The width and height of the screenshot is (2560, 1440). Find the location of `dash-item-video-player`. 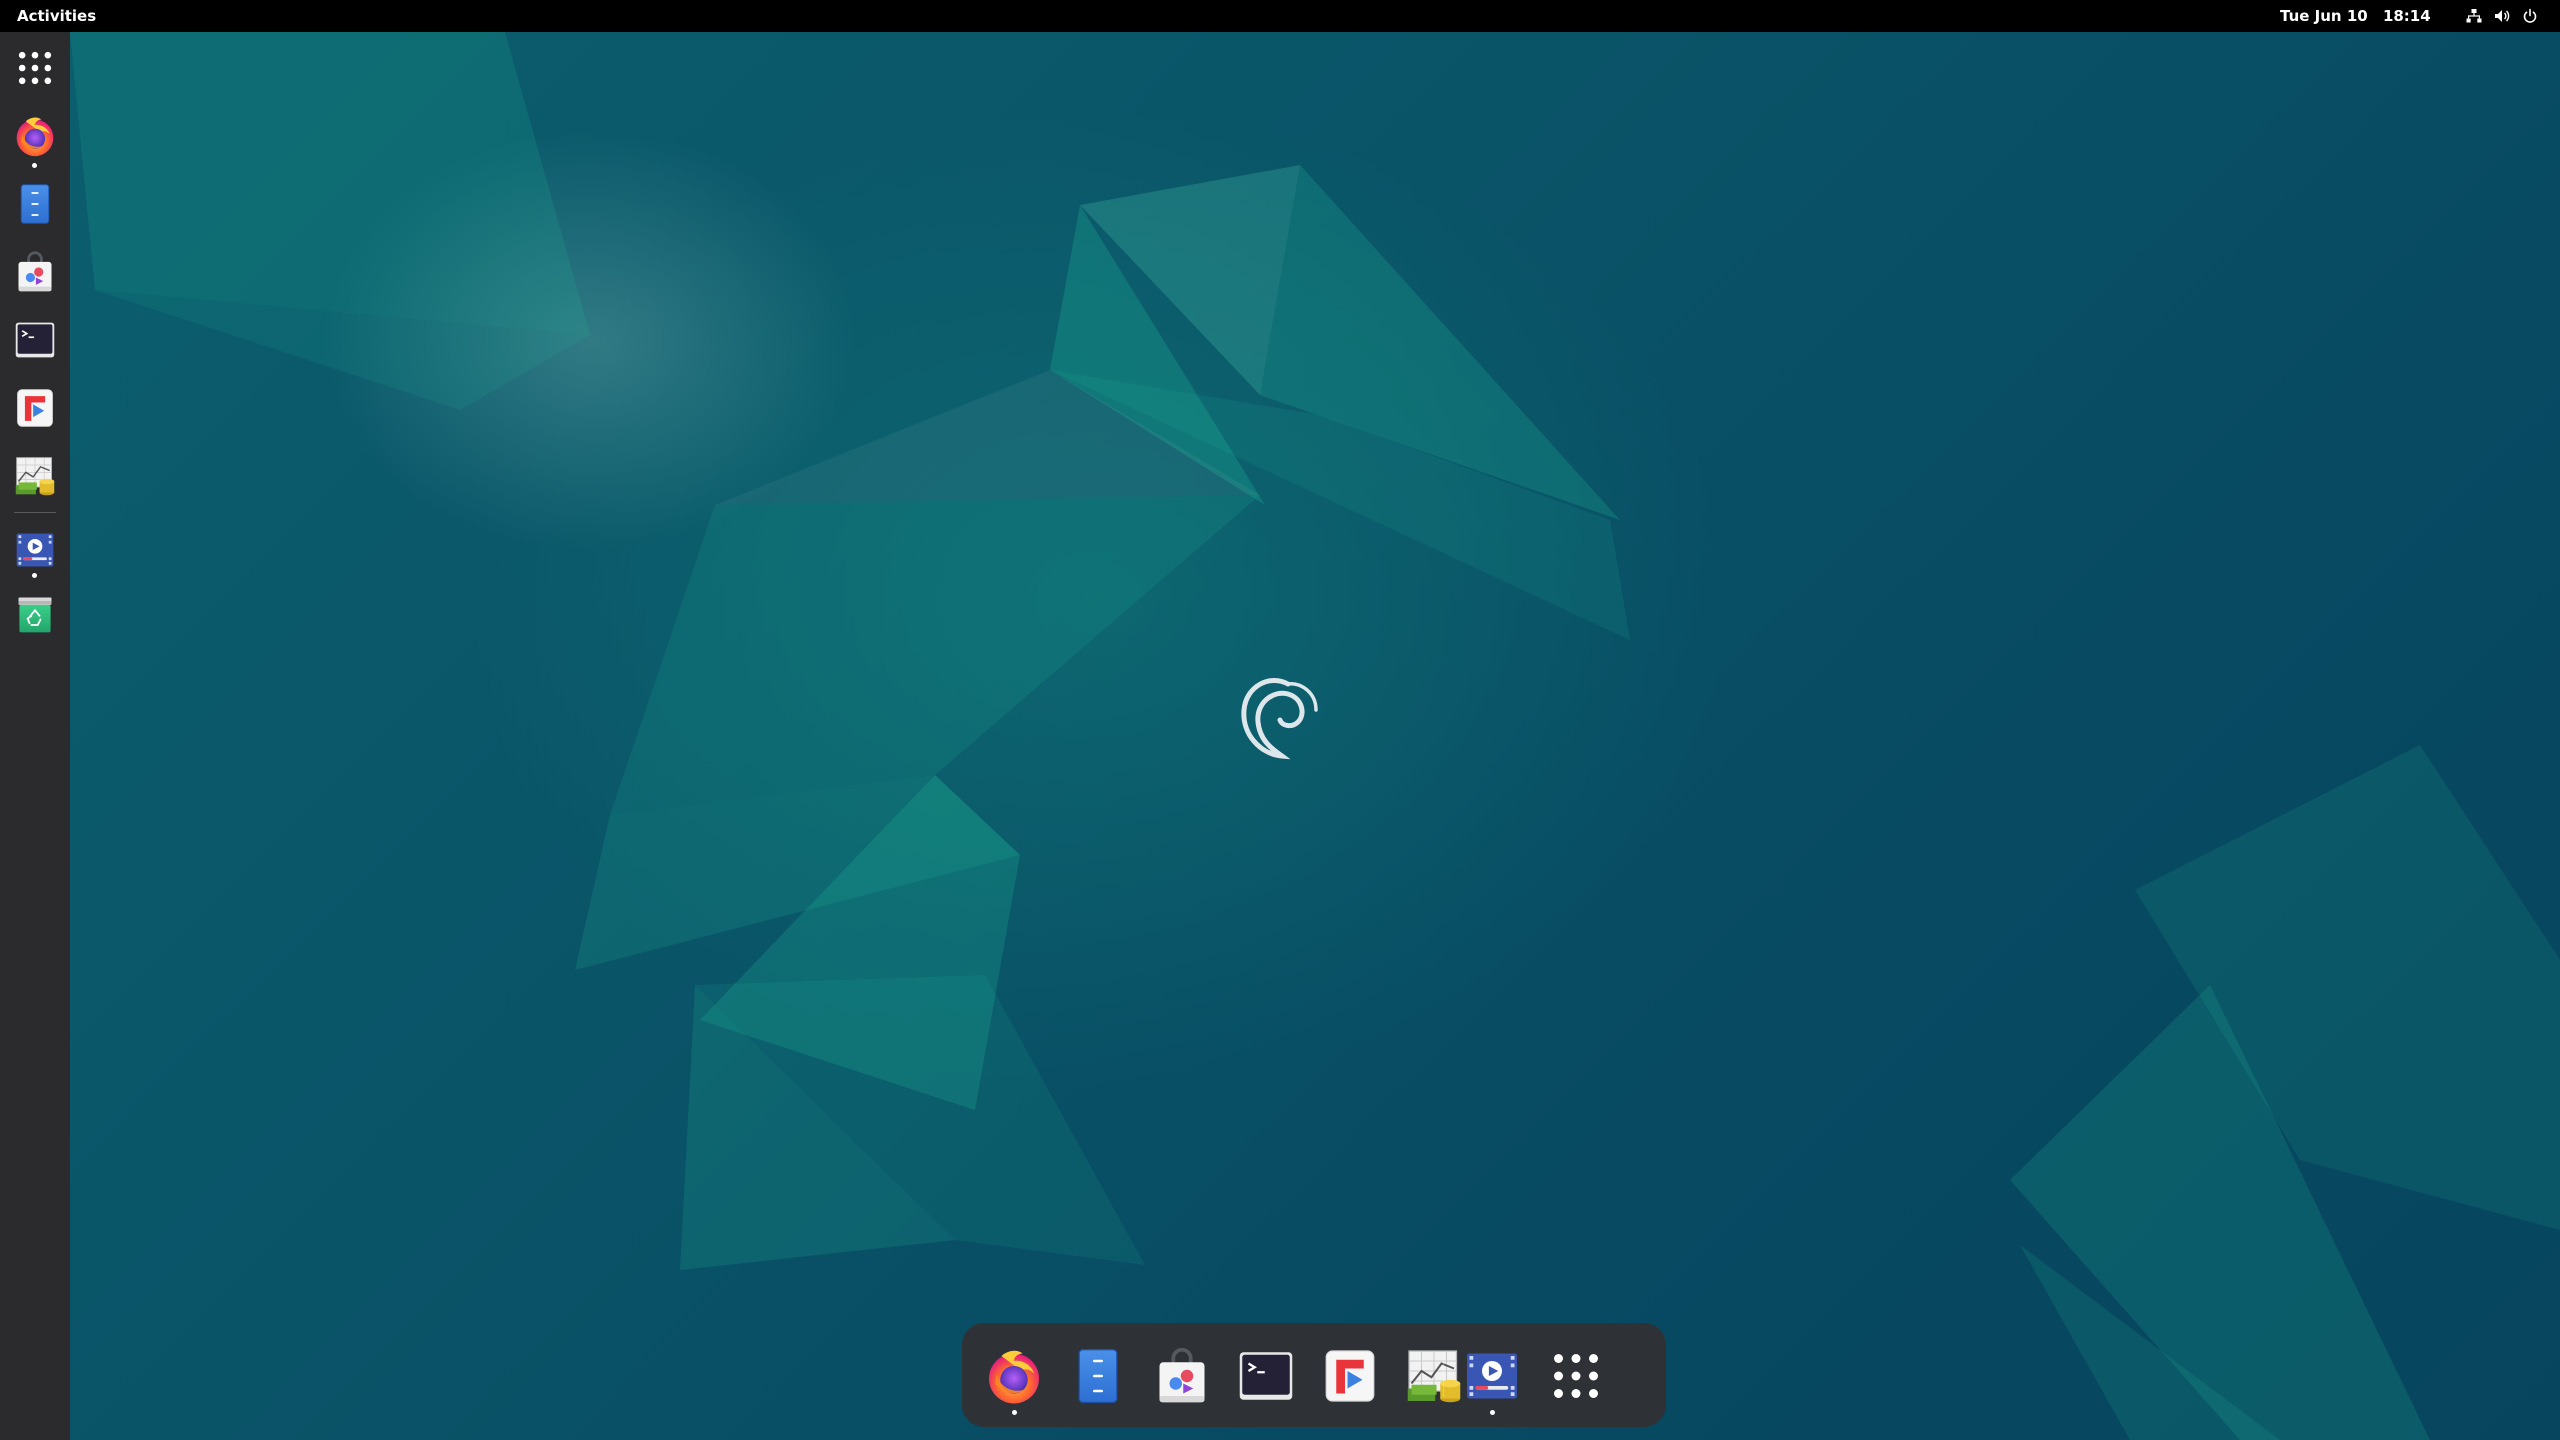

dash-item-video-player is located at coordinates (35, 550).